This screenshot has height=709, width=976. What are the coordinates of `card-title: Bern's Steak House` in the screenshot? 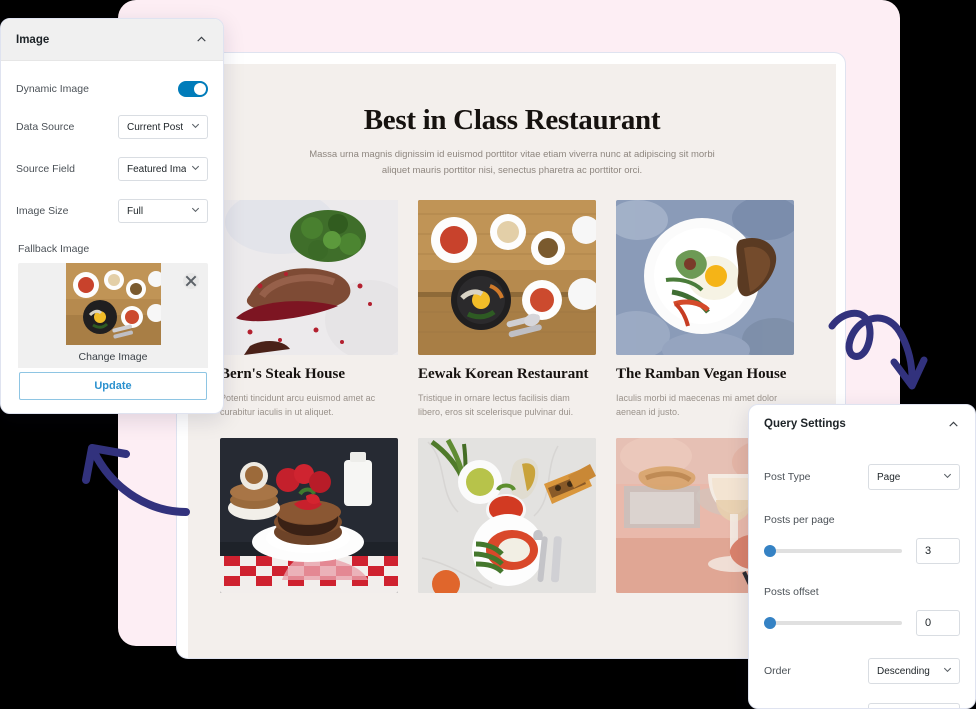 It's located at (283, 374).